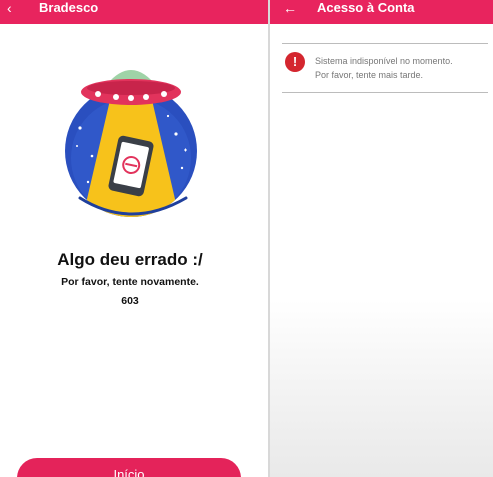 The width and height of the screenshot is (493, 477). What do you see at coordinates (385, 92) in the screenshot?
I see `alert-bottom-divider` at bounding box center [385, 92].